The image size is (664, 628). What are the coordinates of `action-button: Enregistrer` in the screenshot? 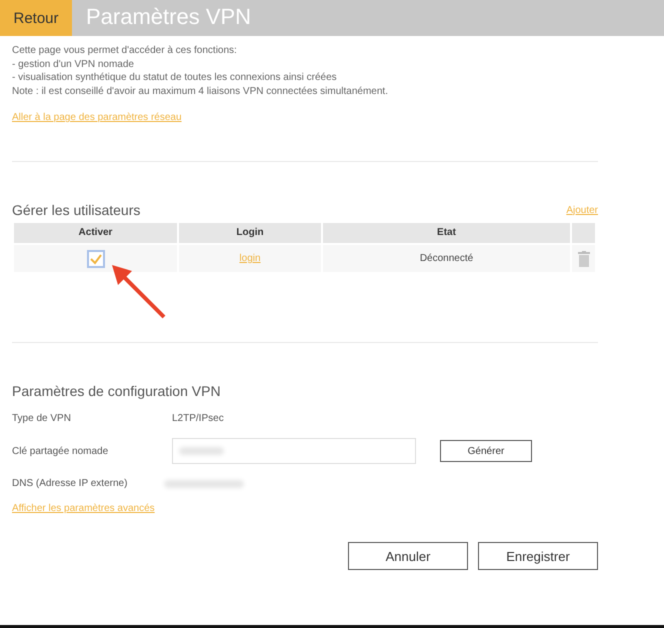 It's located at (538, 556).